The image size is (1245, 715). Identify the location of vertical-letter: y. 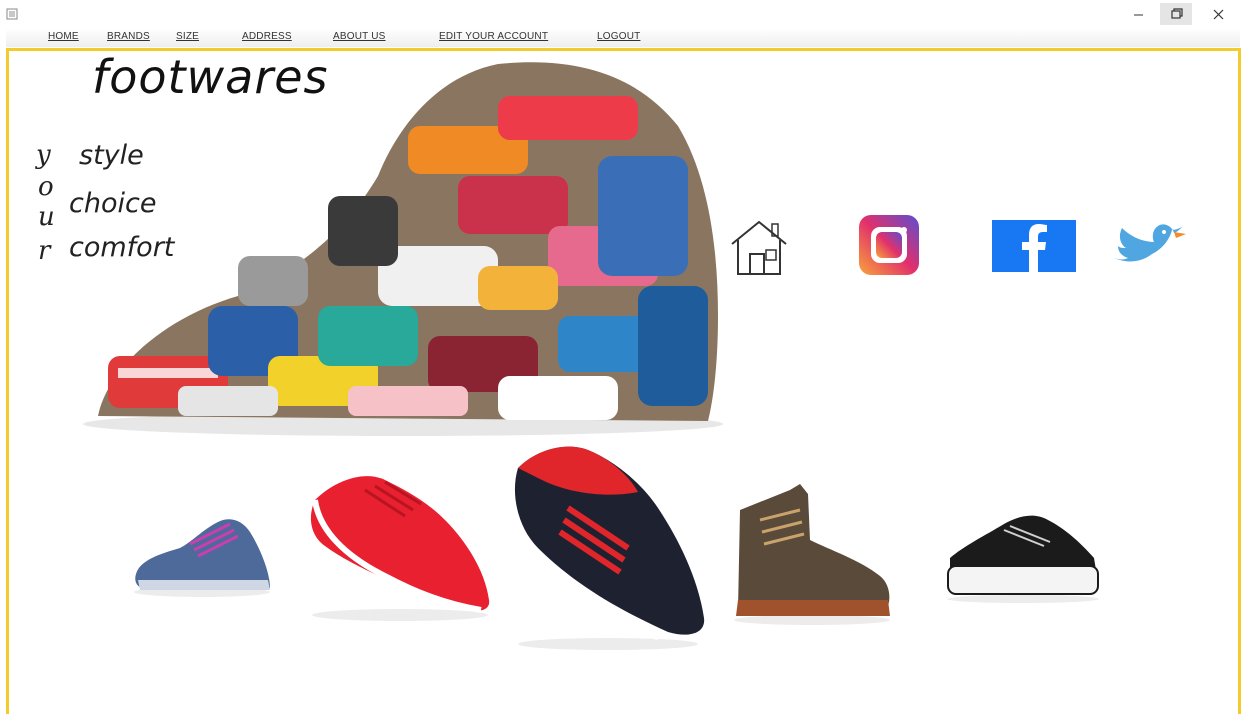
(43, 155).